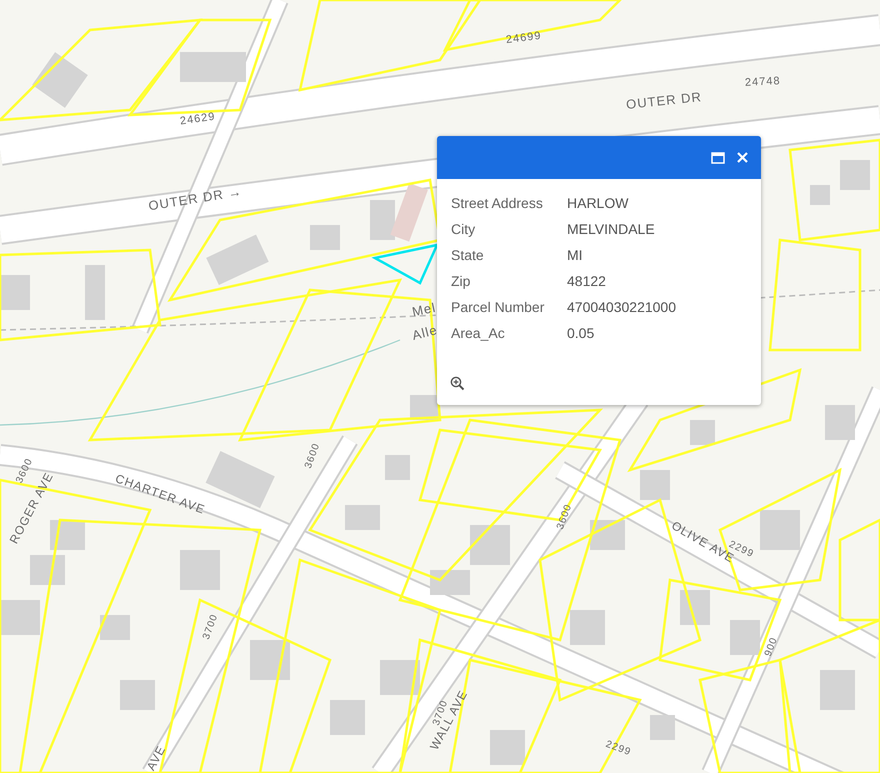 This screenshot has width=880, height=773. Describe the element at coordinates (197, 120) in the screenshot. I see `street-label: 24629` at that location.